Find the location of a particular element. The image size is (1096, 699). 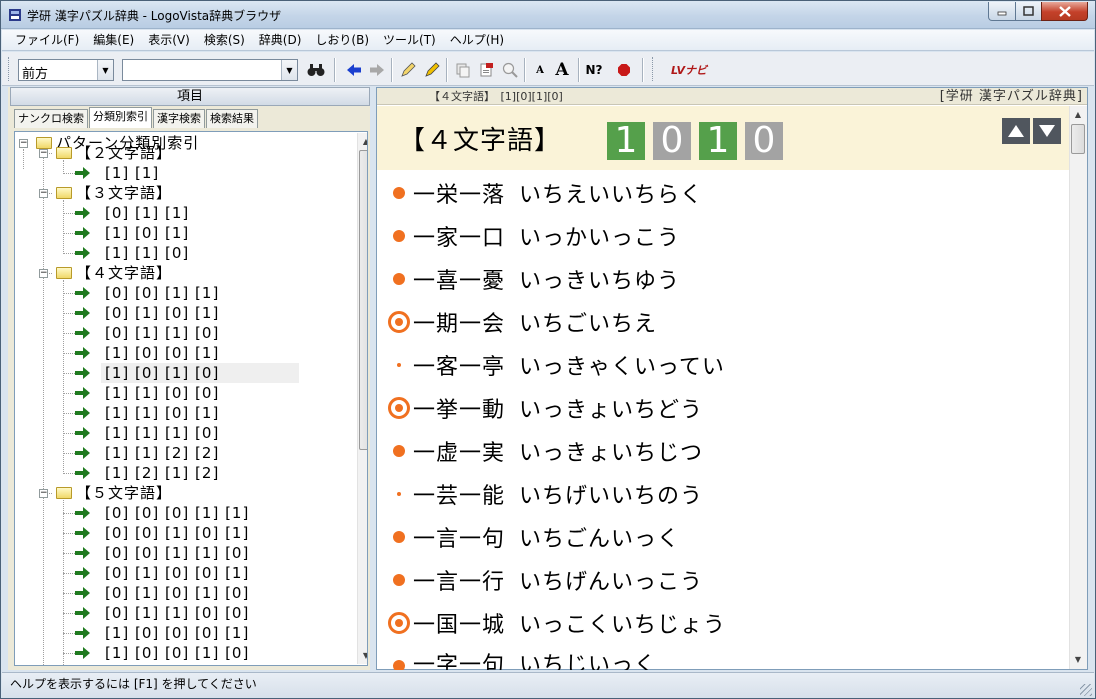

tree-group-5char: 【５文字語】 is located at coordinates (124, 493).